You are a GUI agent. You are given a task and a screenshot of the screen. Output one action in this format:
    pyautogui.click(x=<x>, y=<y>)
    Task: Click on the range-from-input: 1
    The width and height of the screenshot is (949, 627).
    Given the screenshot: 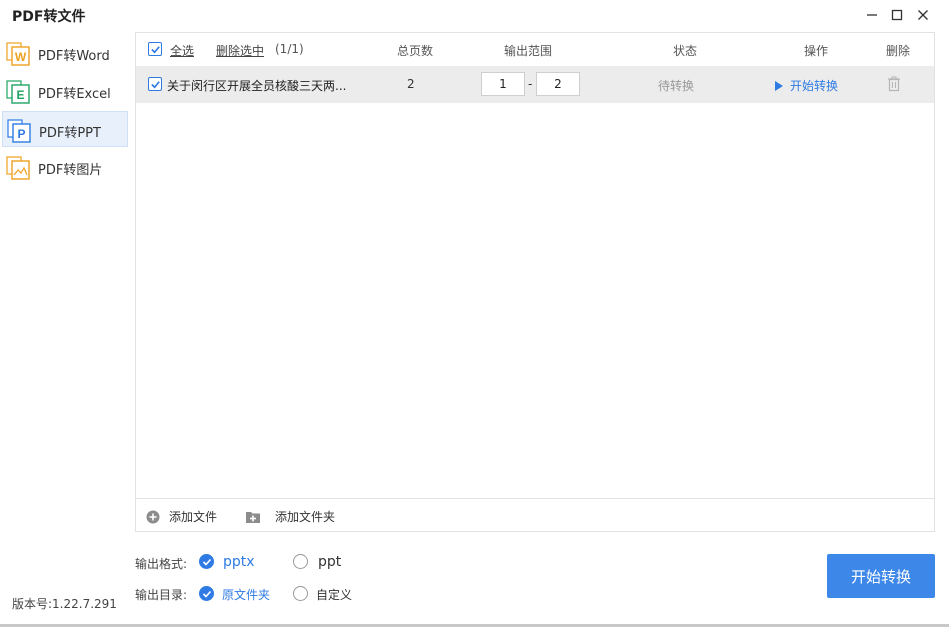 What is the action you would take?
    pyautogui.click(x=503, y=84)
    